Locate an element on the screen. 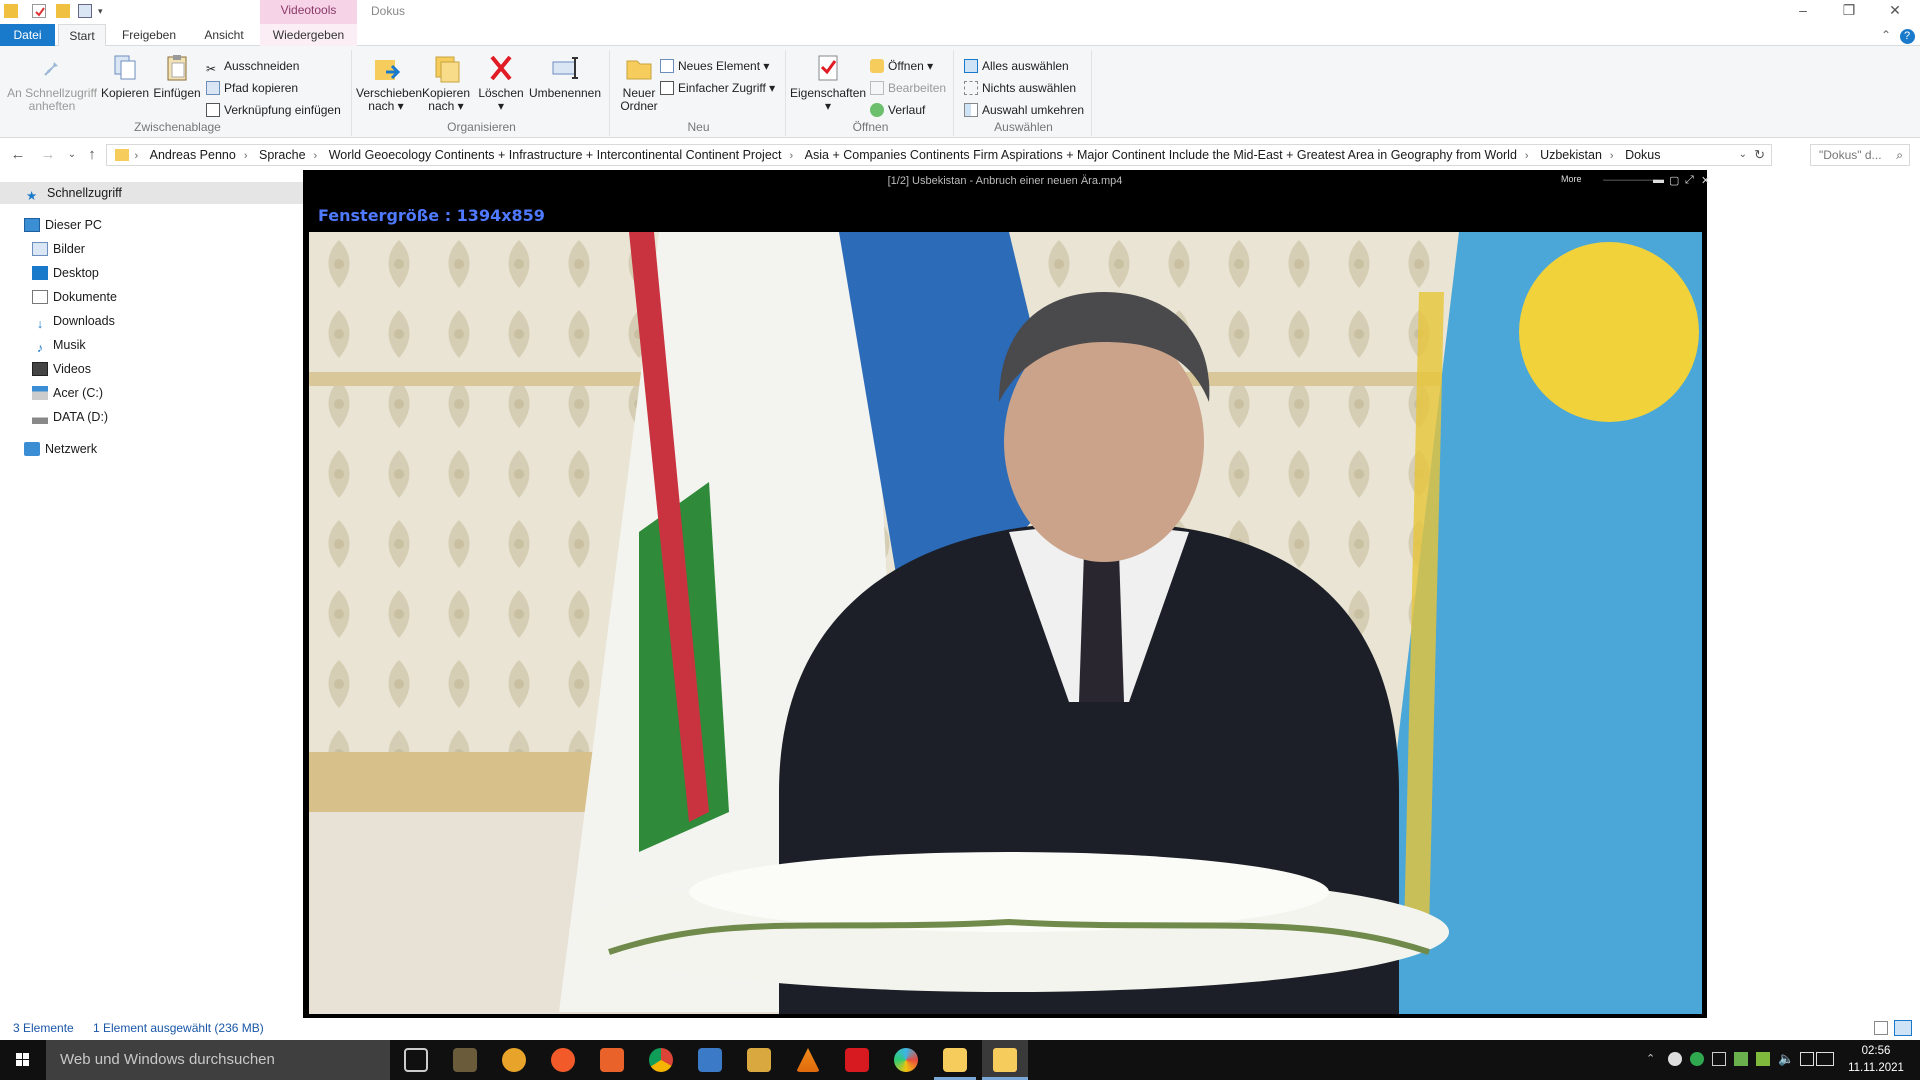  invert-selection-button: Auswahl umkehren is located at coordinates (1024, 110).